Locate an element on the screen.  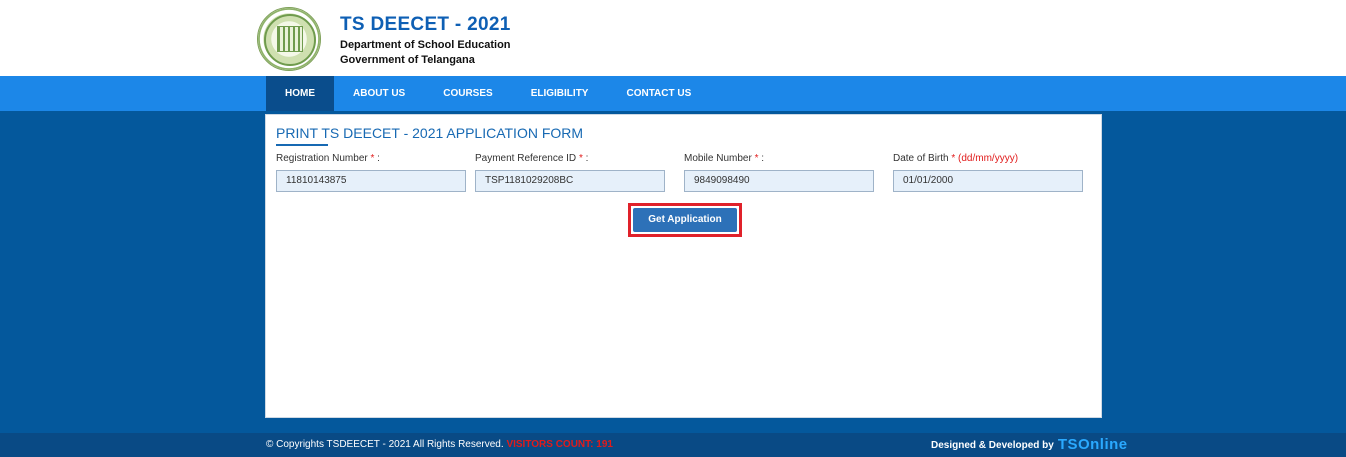
required-mark: * (dd/mm/yyyy) is located at coordinates (985, 158).